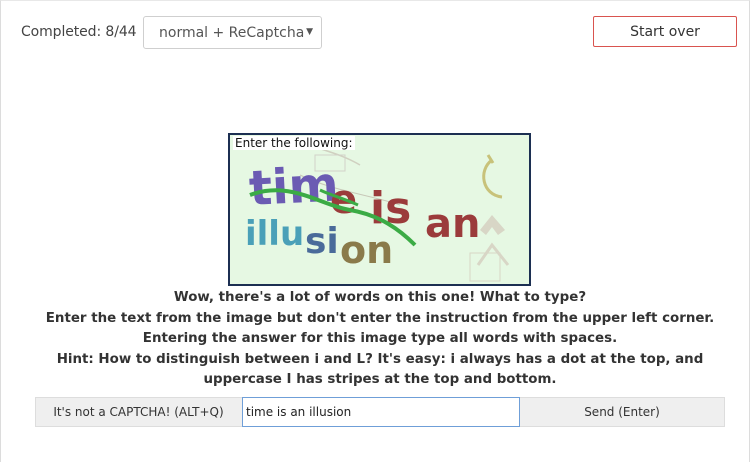 The height and width of the screenshot is (463, 750). What do you see at coordinates (79, 32) in the screenshot?
I see `completed-counter: Completed: 8/44` at bounding box center [79, 32].